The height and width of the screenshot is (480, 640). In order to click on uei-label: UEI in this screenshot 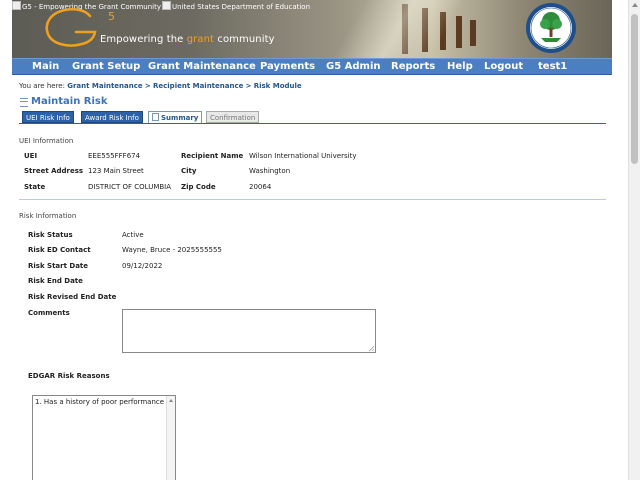, I will do `click(31, 156)`.